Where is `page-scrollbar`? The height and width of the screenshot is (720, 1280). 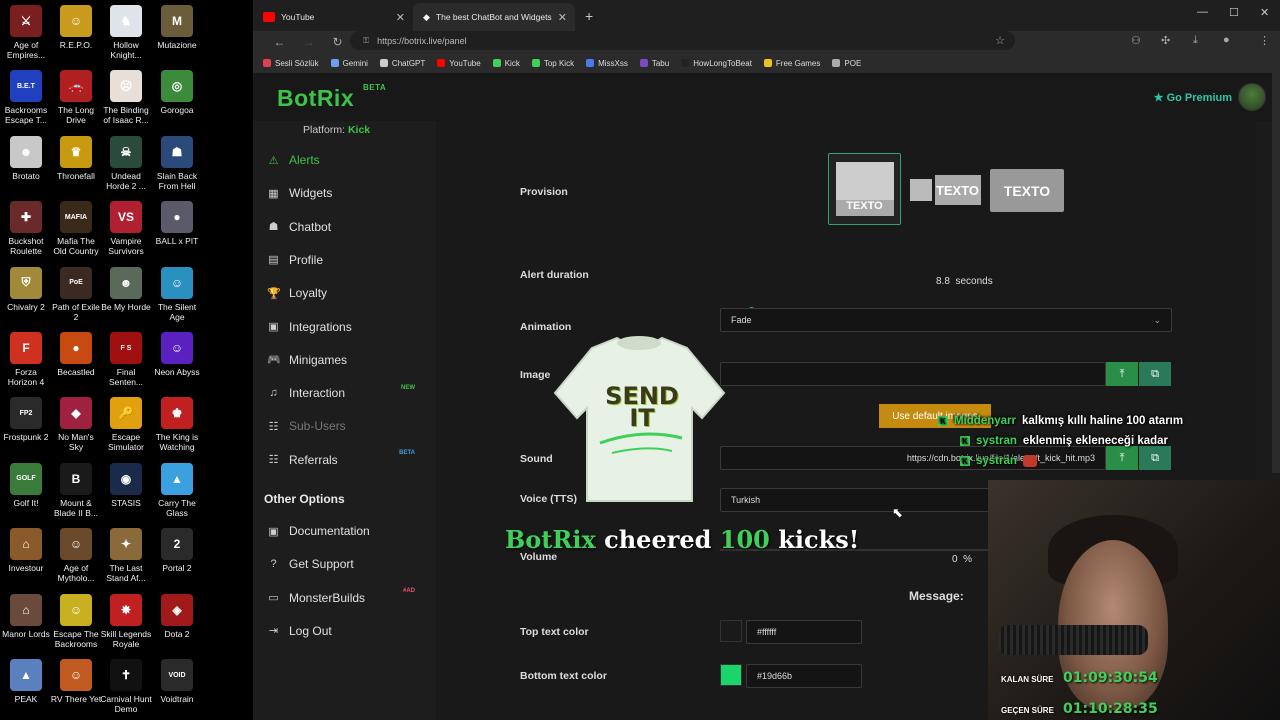
page-scrollbar is located at coordinates (1276, 273).